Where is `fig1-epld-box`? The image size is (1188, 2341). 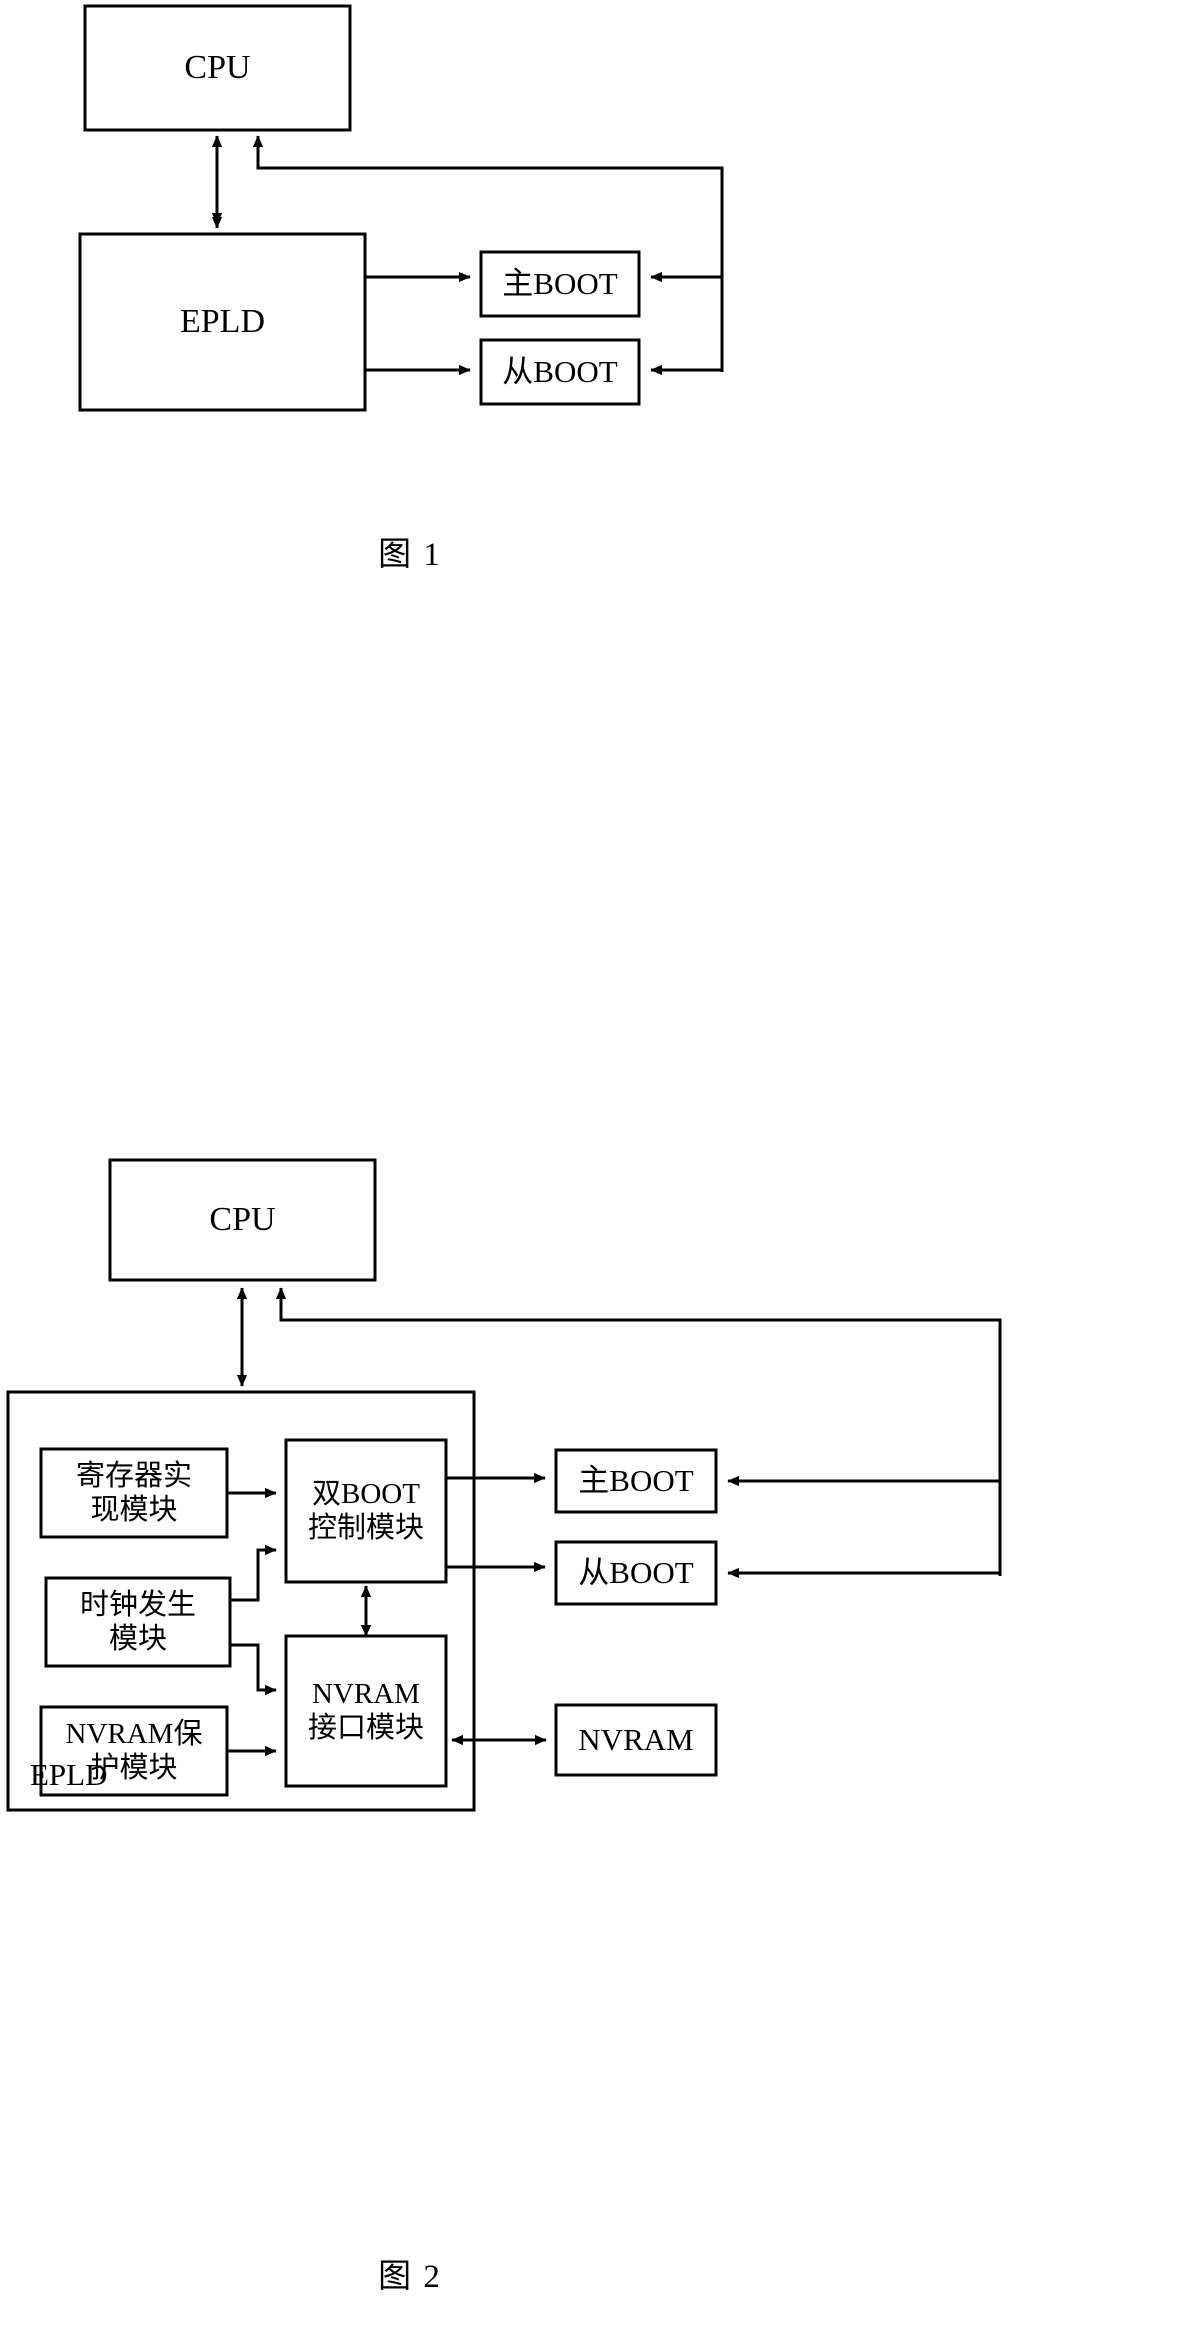 fig1-epld-box is located at coordinates (222, 322).